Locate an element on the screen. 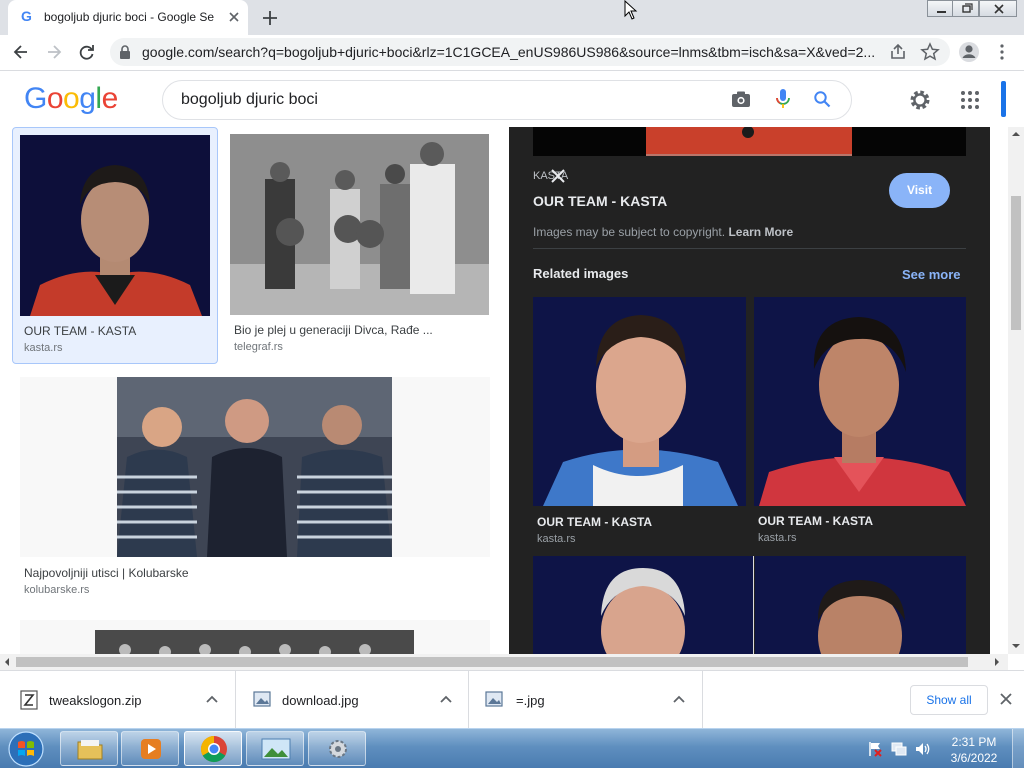 This screenshot has height=768, width=1024. sign-in-button-edge is located at coordinates (1003, 99).